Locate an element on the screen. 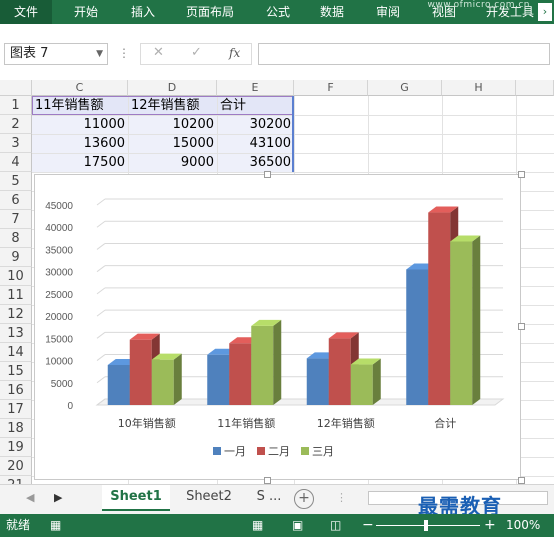 This screenshot has height=537, width=554. formula-buttons: ✕ ✓ fx is located at coordinates (196, 54).